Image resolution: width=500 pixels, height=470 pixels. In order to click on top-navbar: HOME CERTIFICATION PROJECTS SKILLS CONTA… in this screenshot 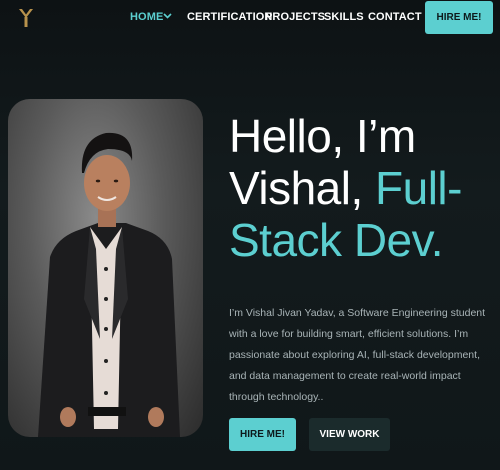, I will do `click(250, 18)`.